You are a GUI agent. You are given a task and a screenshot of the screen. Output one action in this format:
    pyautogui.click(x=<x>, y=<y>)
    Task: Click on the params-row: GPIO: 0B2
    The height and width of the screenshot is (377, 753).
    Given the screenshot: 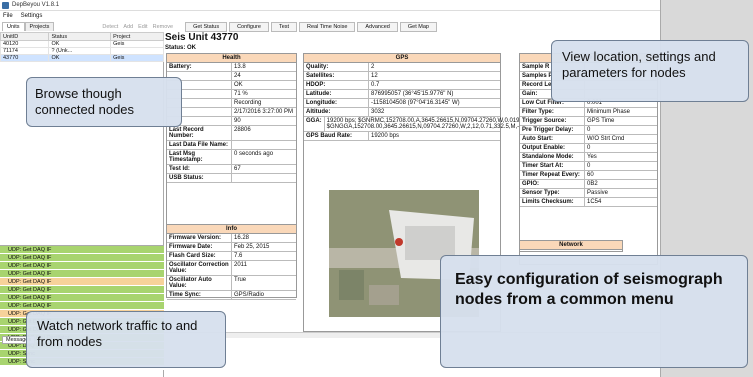 What is the action you would take?
    pyautogui.click(x=588, y=184)
    